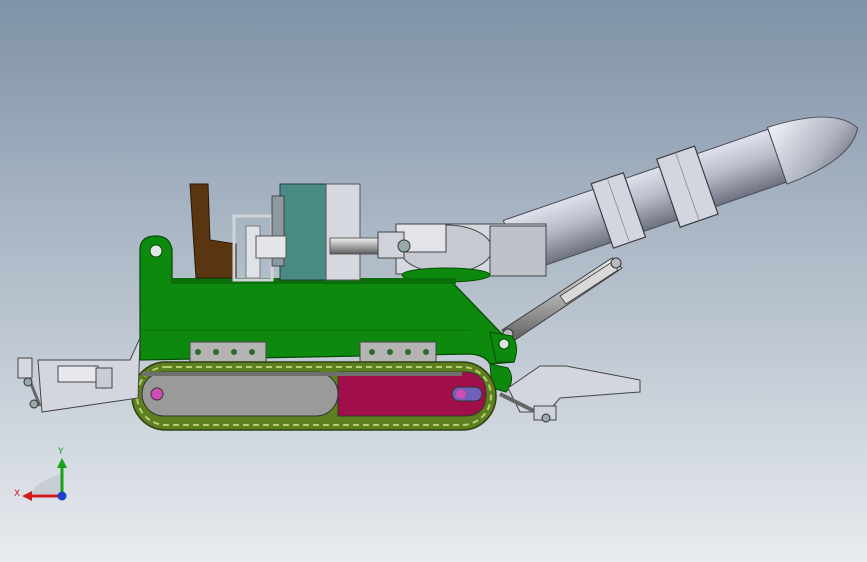 The image size is (867, 562). Describe the element at coordinates (240, 394) in the screenshot. I see `track-frame-rear` at that location.